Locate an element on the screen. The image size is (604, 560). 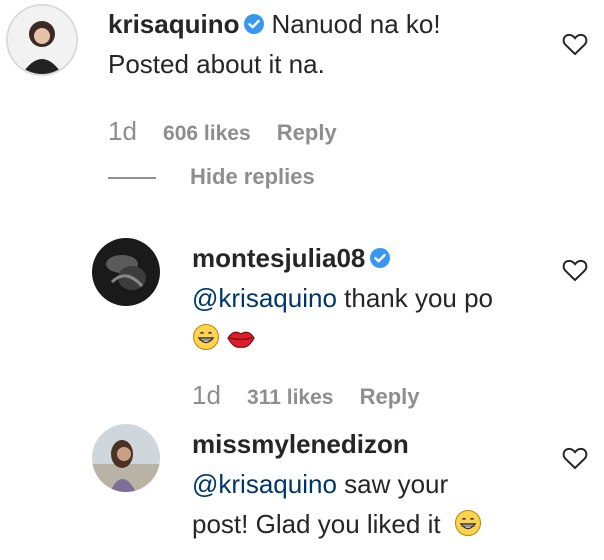
divider is located at coordinates (132, 178).